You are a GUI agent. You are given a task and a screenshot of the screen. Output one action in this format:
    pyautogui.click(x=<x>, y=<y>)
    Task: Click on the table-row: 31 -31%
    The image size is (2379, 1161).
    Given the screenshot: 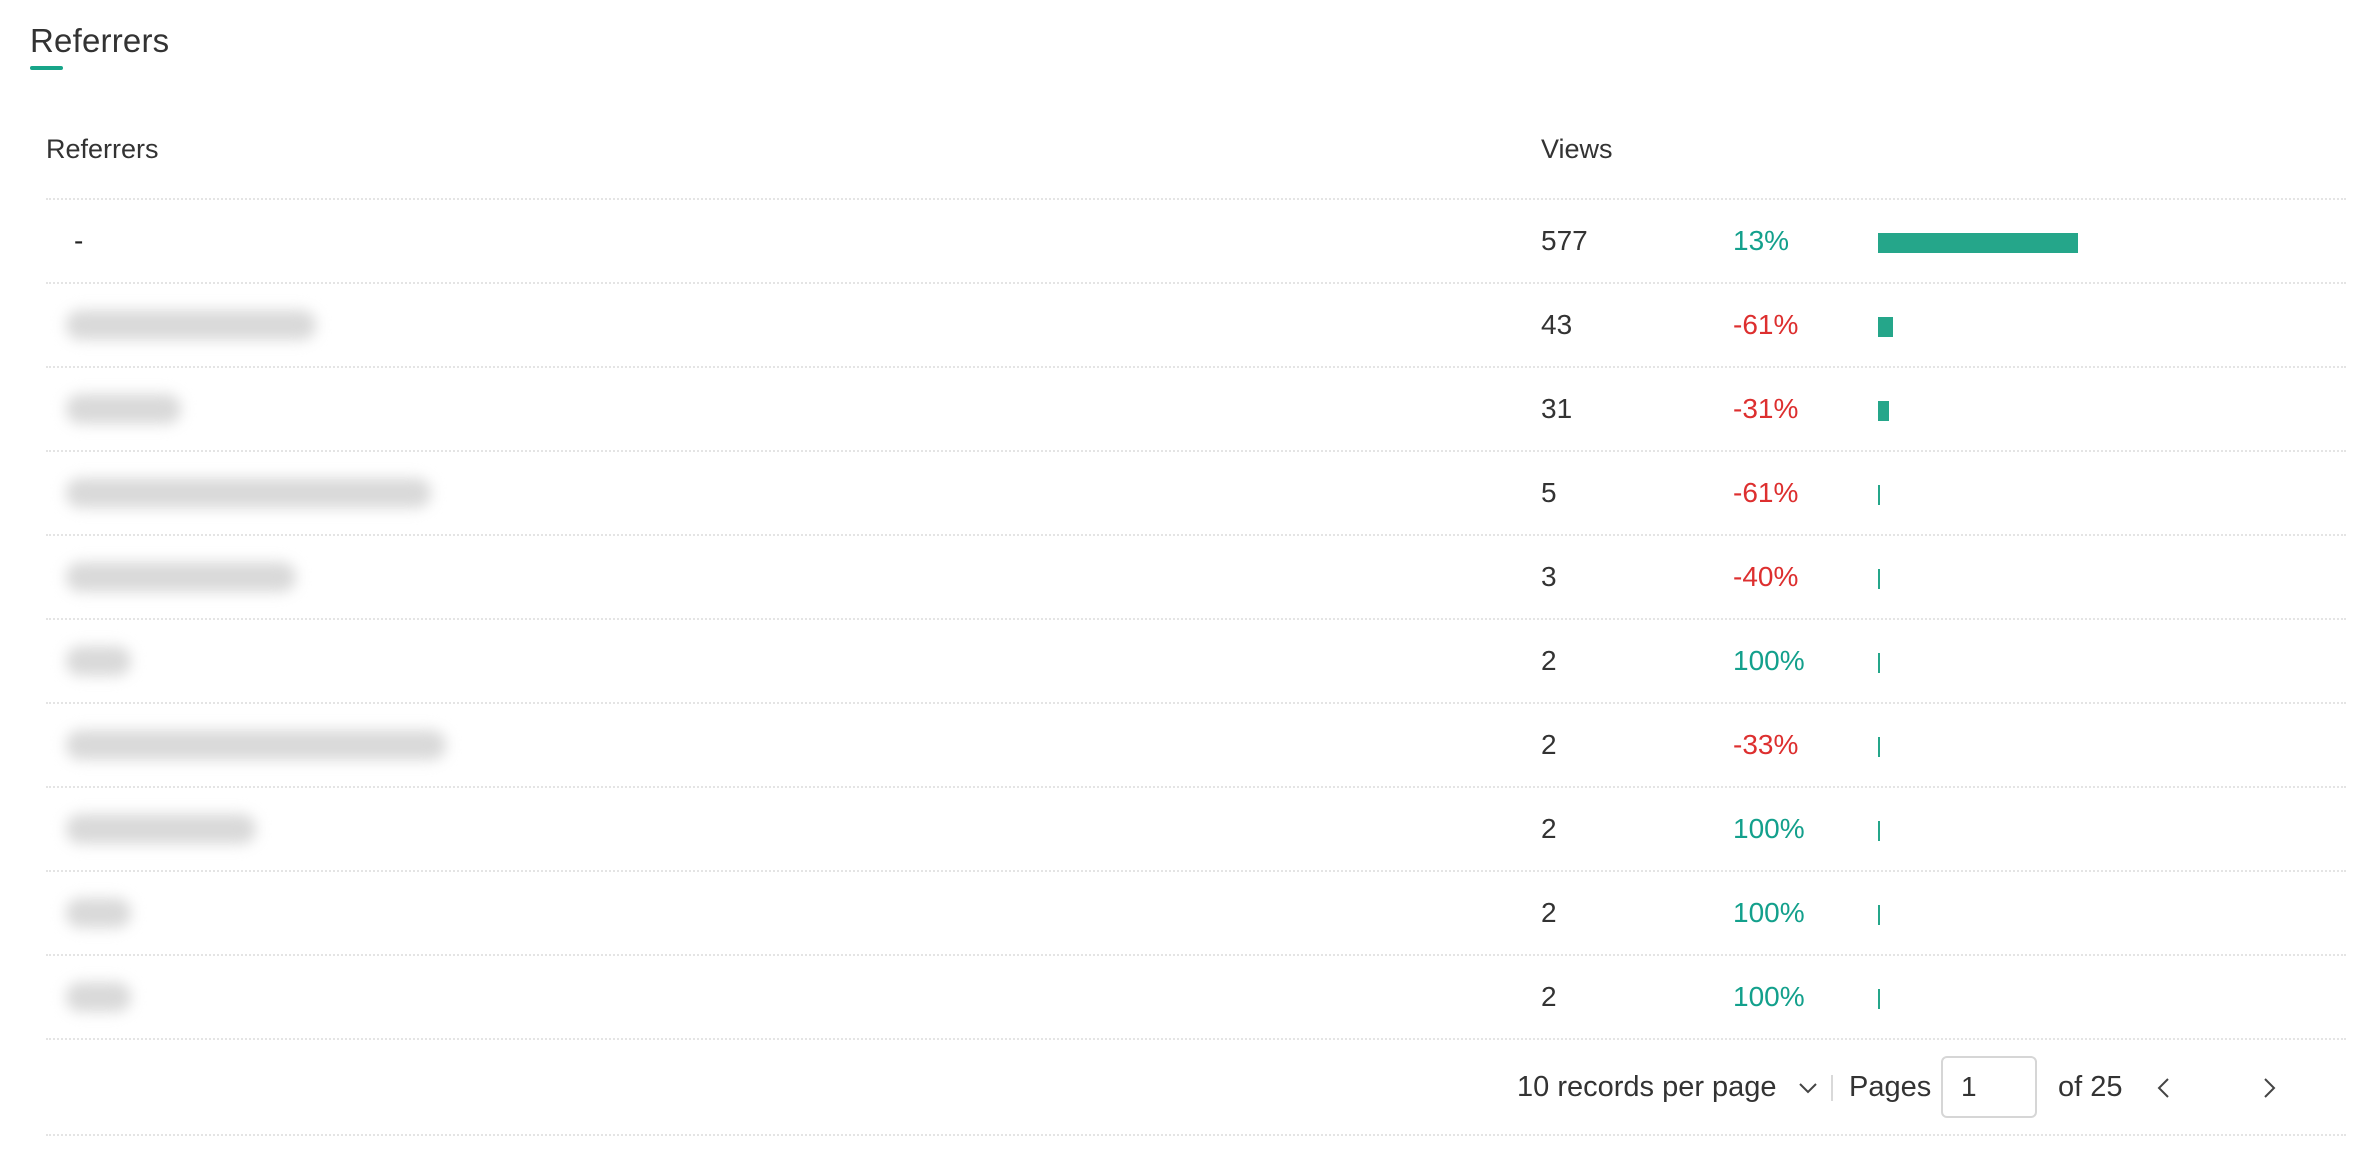 What is the action you would take?
    pyautogui.click(x=1196, y=410)
    